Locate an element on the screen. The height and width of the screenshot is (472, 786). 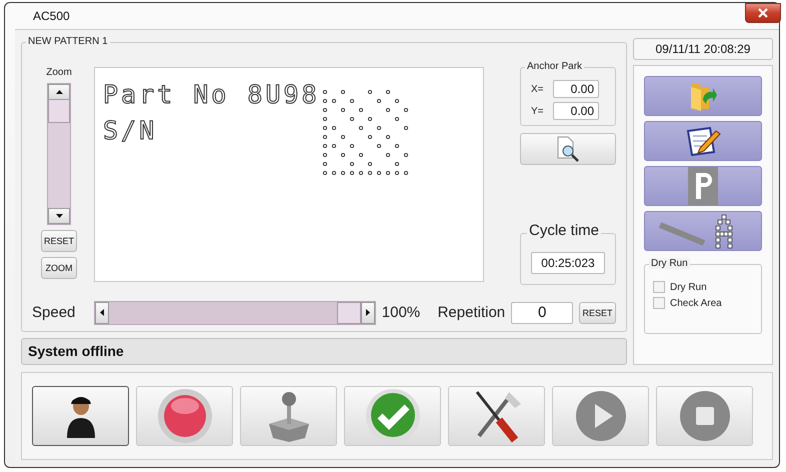
zoom-scrollbar is located at coordinates (59, 154).